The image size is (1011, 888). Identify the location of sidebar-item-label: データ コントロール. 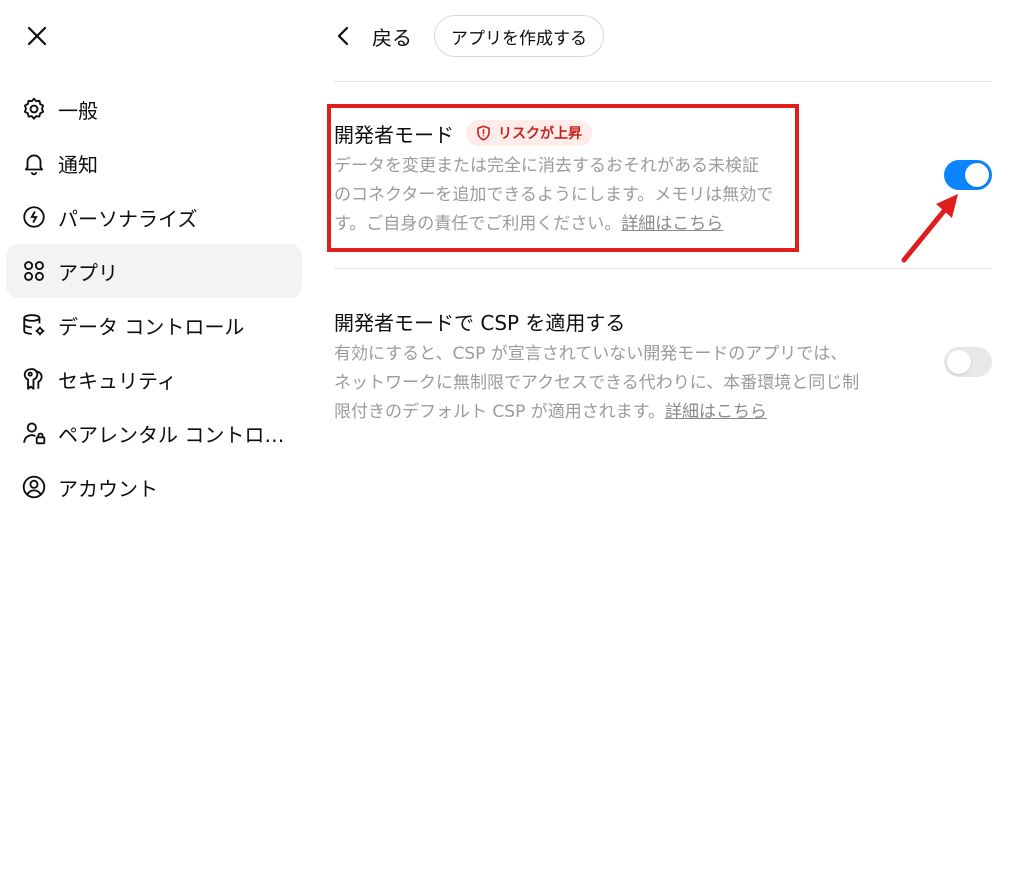
(151, 326).